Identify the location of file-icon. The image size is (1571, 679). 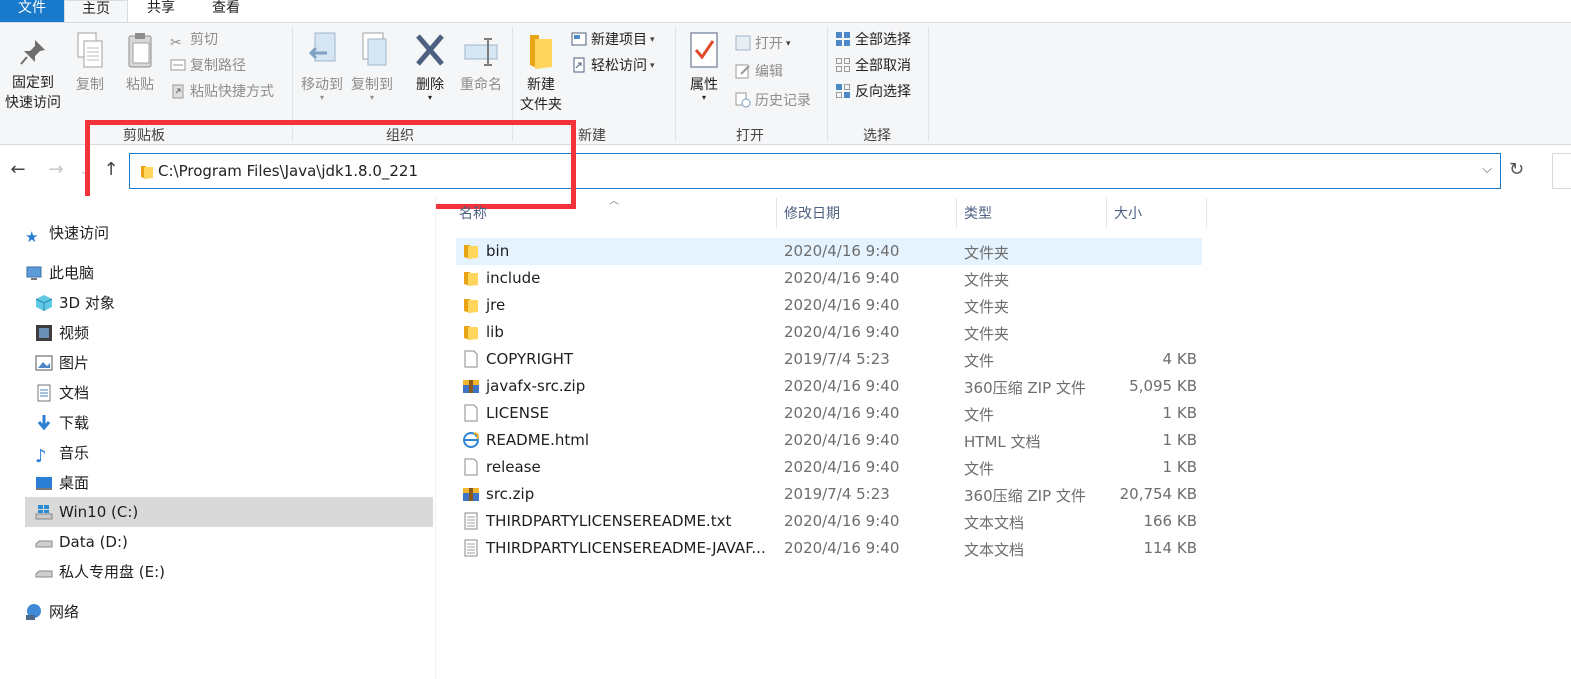
(471, 413).